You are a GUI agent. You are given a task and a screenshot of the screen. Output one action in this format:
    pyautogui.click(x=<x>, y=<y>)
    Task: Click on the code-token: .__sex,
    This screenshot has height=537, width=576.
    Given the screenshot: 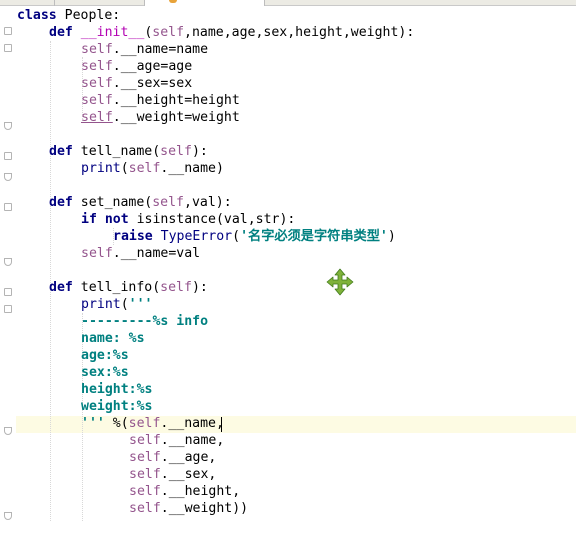 What is the action you would take?
    pyautogui.click(x=188, y=474)
    